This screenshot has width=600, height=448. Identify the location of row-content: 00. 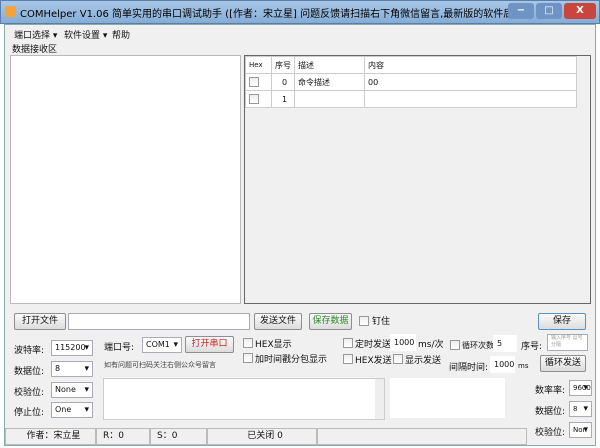
(470, 82).